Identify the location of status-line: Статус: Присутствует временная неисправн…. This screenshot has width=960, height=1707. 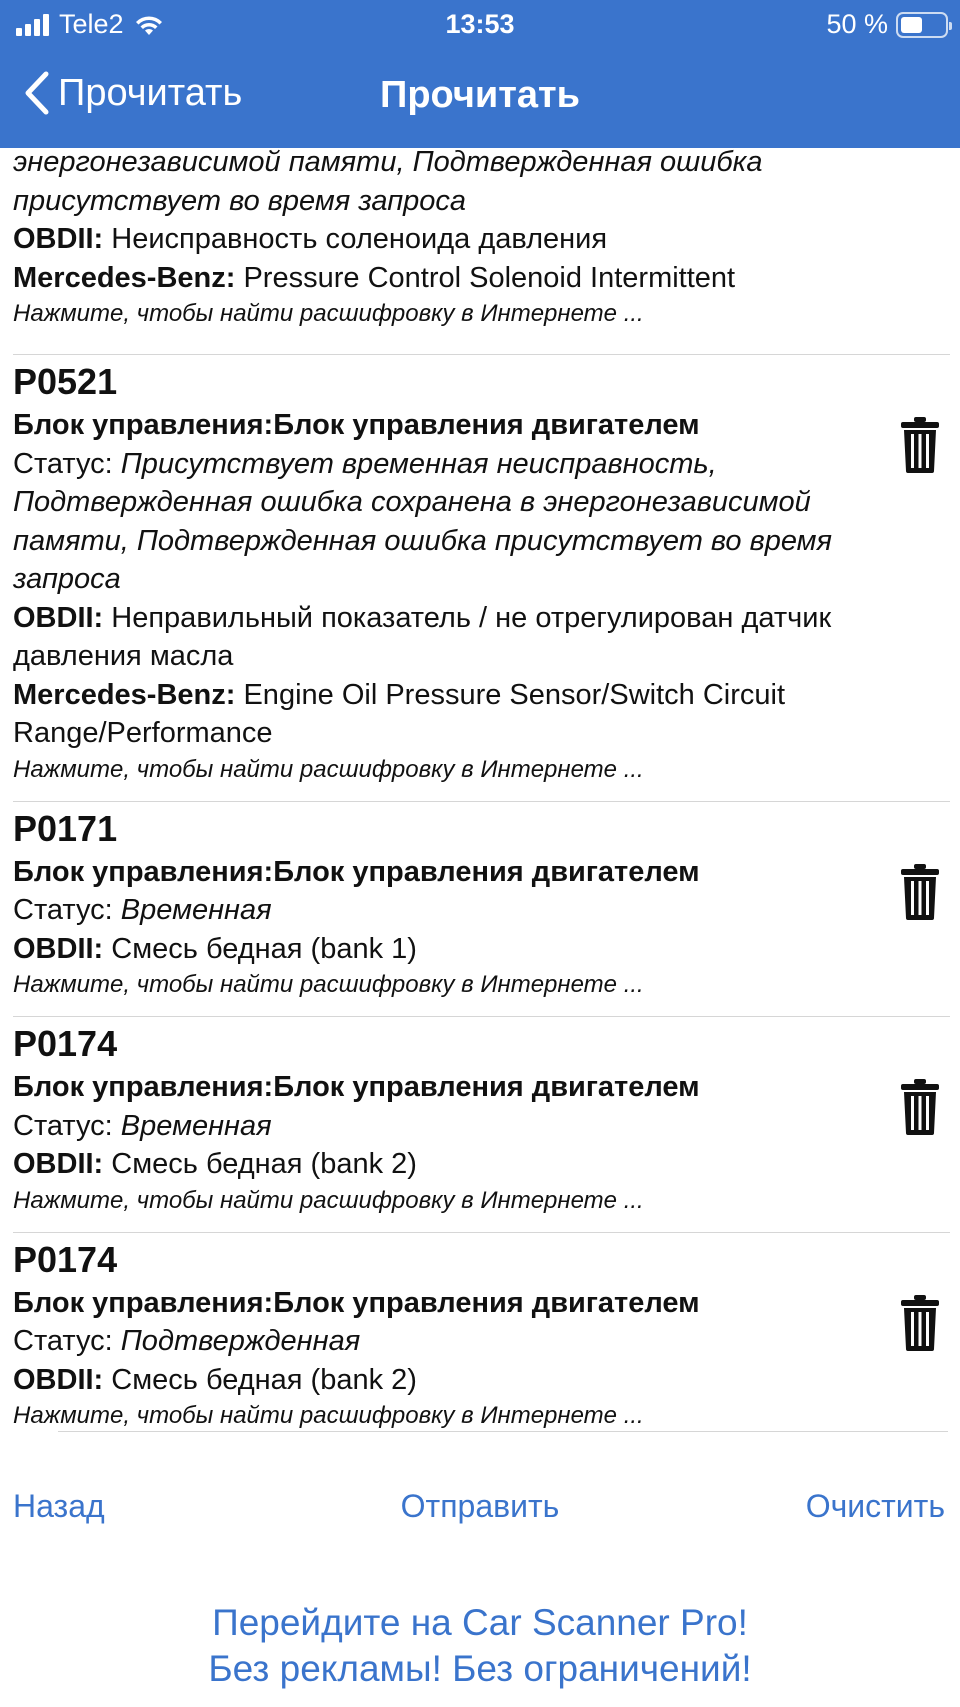
(480, 522).